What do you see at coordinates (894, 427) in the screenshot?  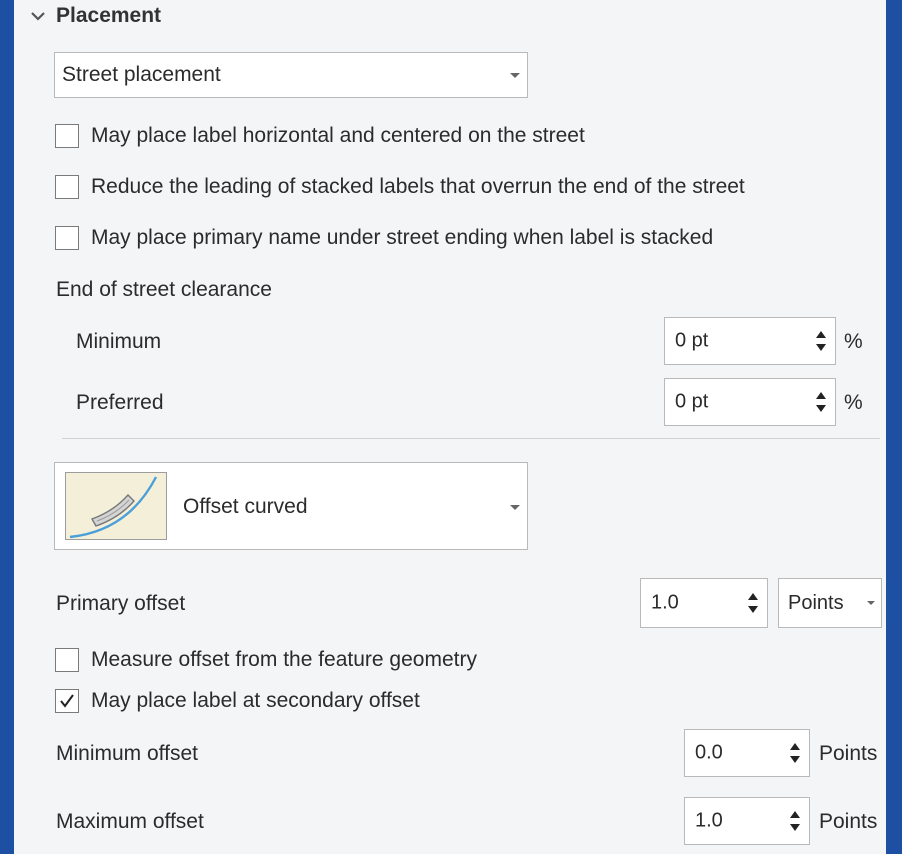 I see `window-frame` at bounding box center [894, 427].